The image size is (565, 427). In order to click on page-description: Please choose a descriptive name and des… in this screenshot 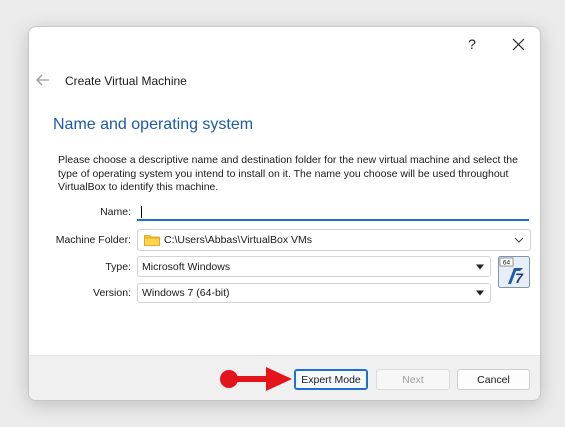, I will do `click(288, 173)`.